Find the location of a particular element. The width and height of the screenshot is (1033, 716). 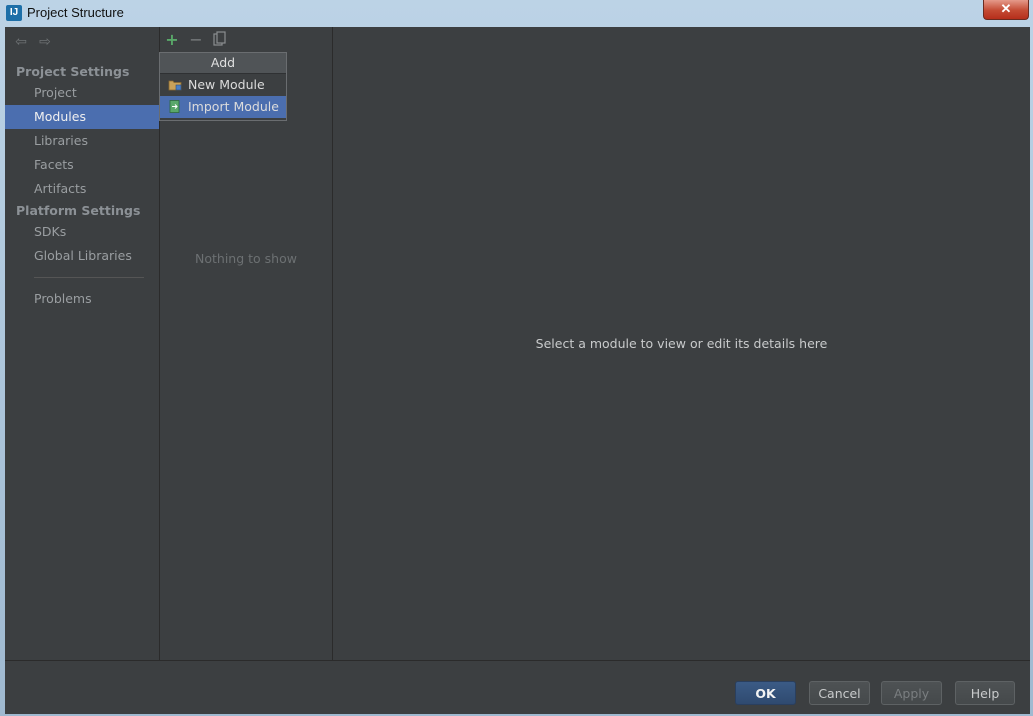

sidebar-item-label: Project is located at coordinates (55, 92).